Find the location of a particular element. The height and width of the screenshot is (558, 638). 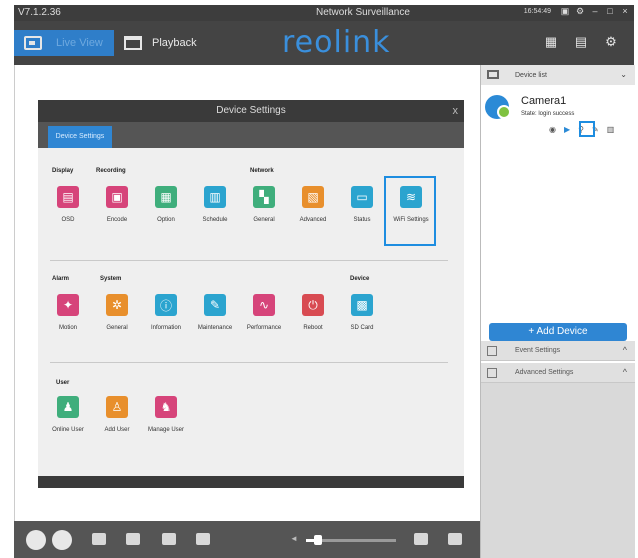

stop-all-icon is located at coordinates (62, 540).